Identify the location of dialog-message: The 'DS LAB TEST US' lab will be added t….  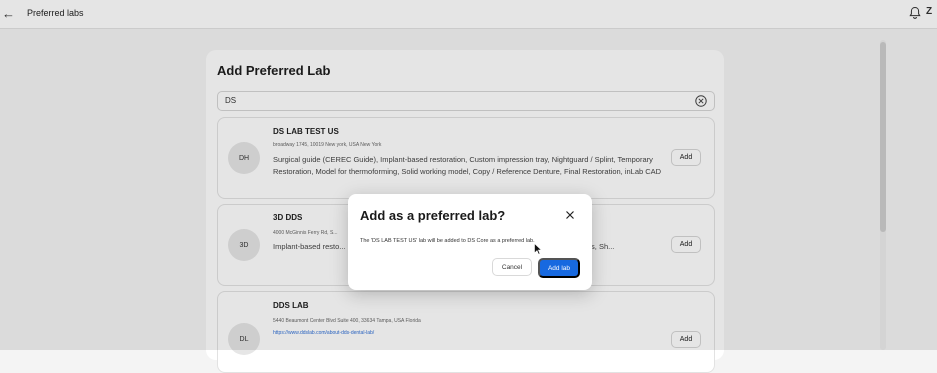
(447, 241).